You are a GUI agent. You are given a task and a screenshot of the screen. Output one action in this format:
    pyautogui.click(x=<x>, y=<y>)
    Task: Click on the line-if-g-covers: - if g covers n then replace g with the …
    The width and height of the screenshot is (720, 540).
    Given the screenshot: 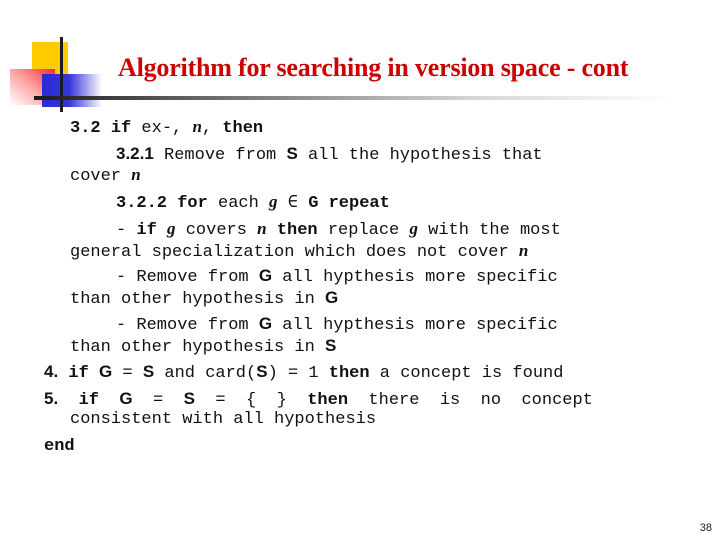 What is the action you would take?
    pyautogui.click(x=338, y=229)
    